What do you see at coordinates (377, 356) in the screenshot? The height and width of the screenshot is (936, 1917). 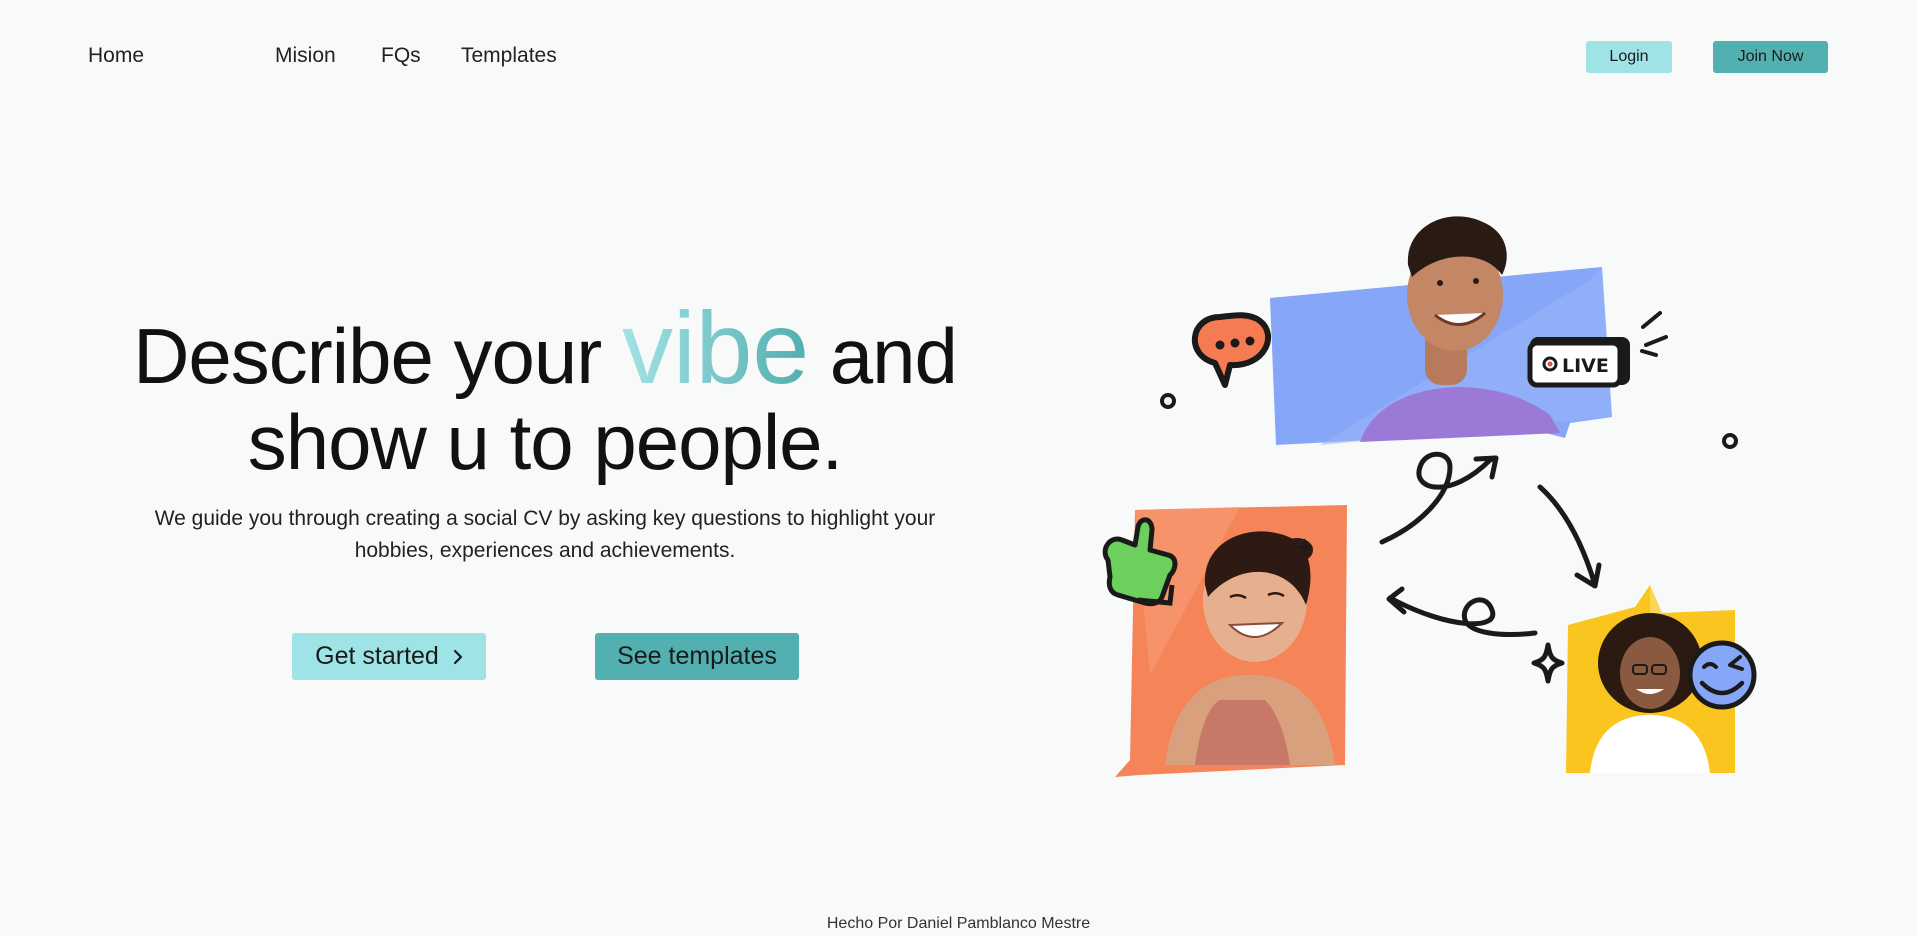 I see `hero-title-part1: Describe your` at bounding box center [377, 356].